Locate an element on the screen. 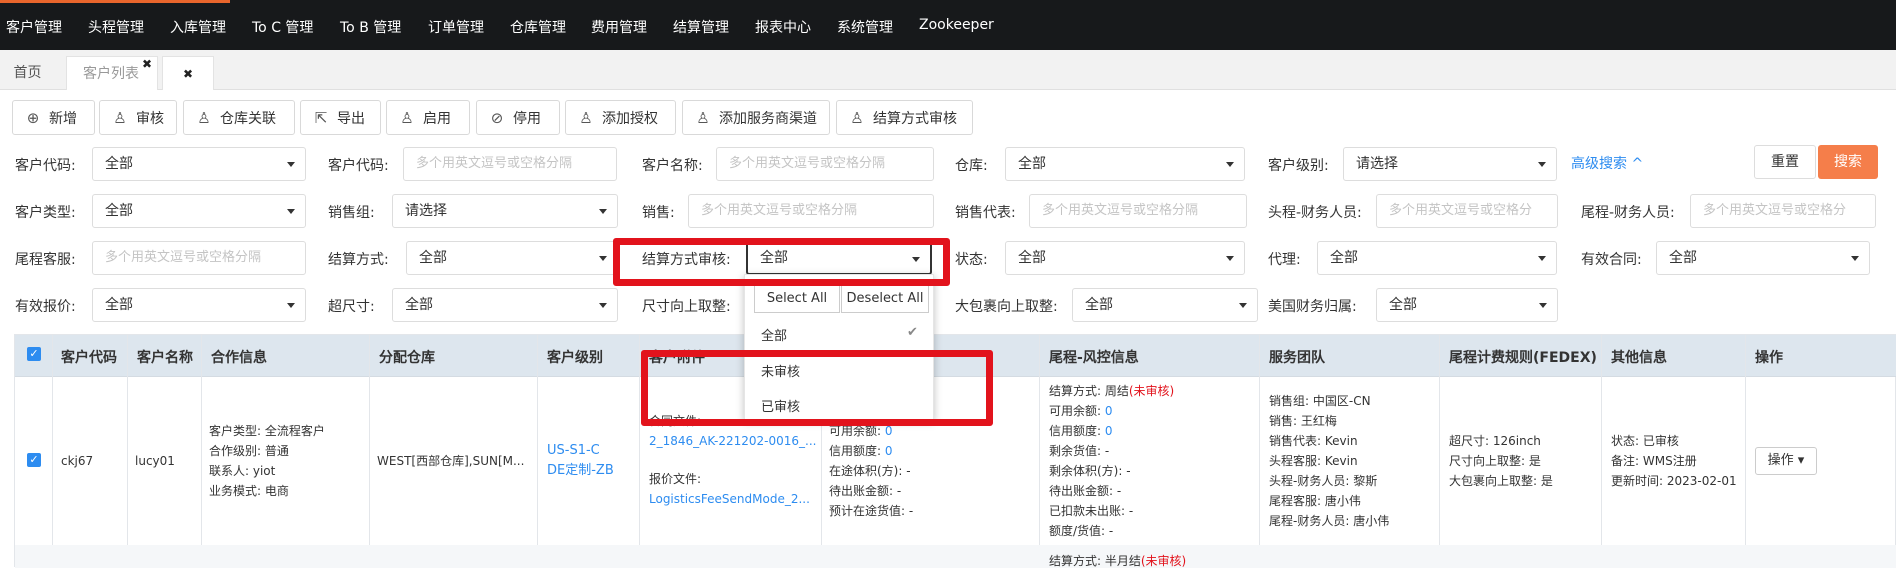 The height and width of the screenshot is (571, 1896). us-finance-select: 全部 is located at coordinates (1467, 305).